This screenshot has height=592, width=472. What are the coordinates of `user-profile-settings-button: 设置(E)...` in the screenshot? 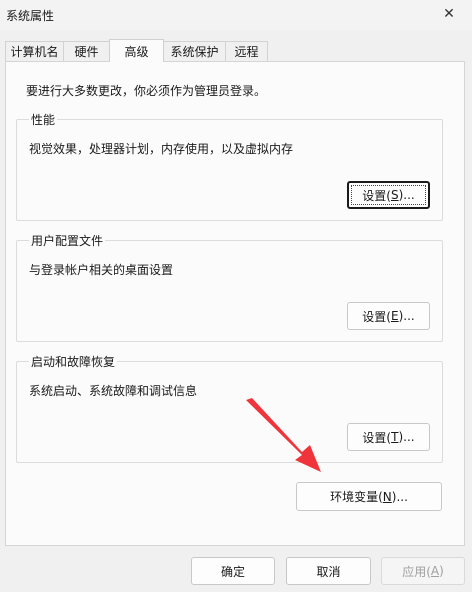 It's located at (388, 316).